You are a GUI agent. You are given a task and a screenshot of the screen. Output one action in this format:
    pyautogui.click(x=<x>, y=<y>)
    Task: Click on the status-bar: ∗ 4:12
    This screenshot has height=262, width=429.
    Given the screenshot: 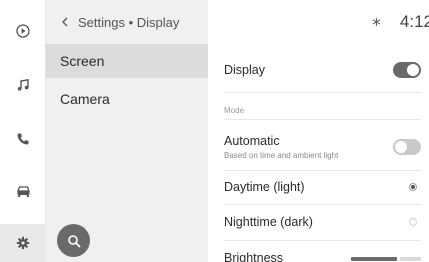 What is the action you would take?
    pyautogui.click(x=400, y=22)
    